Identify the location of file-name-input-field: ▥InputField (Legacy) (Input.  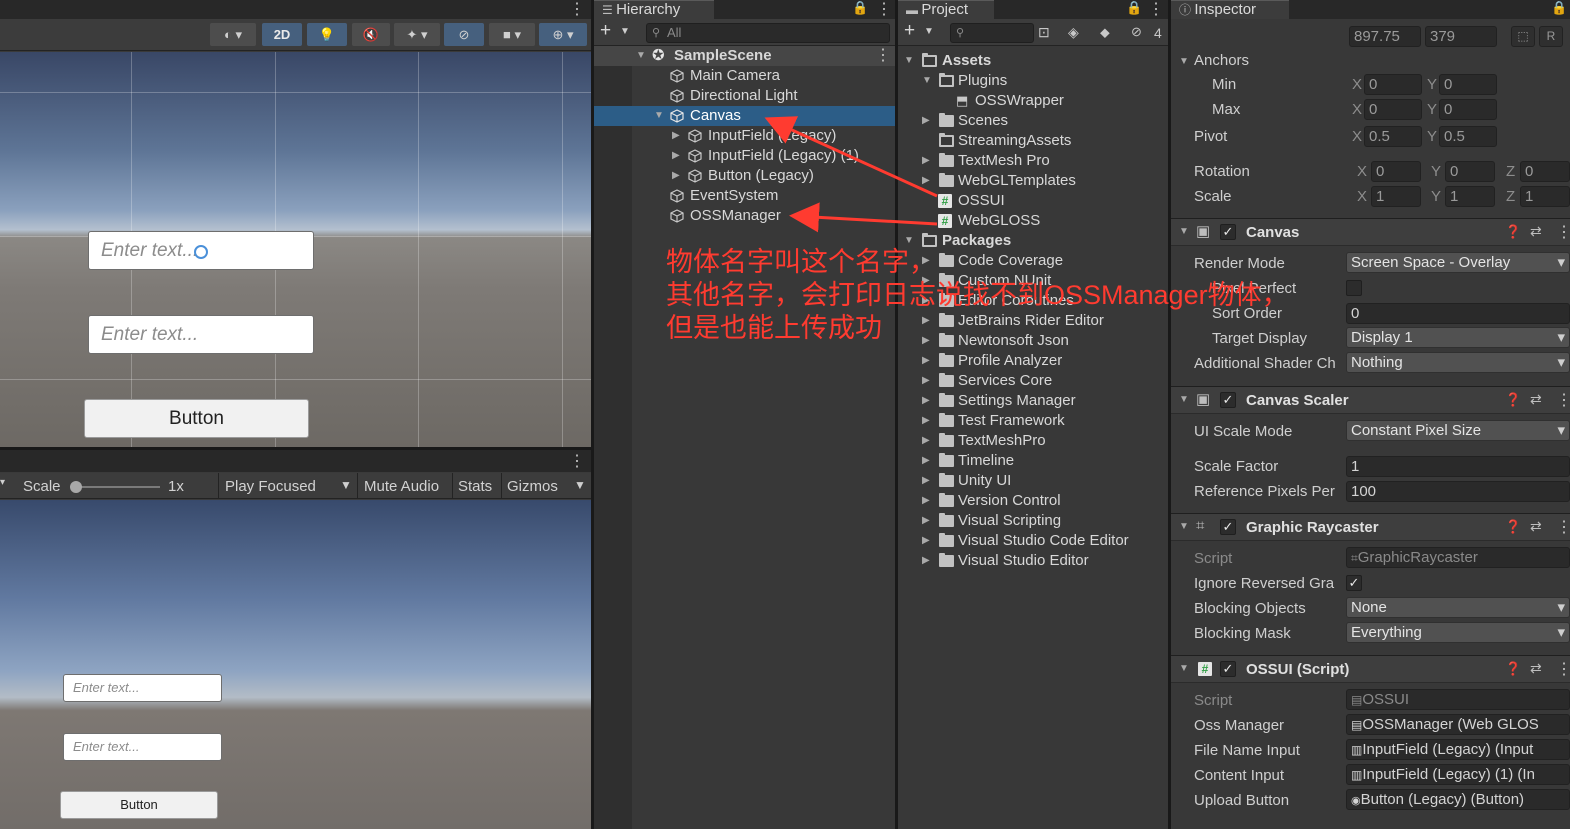
(1458, 749).